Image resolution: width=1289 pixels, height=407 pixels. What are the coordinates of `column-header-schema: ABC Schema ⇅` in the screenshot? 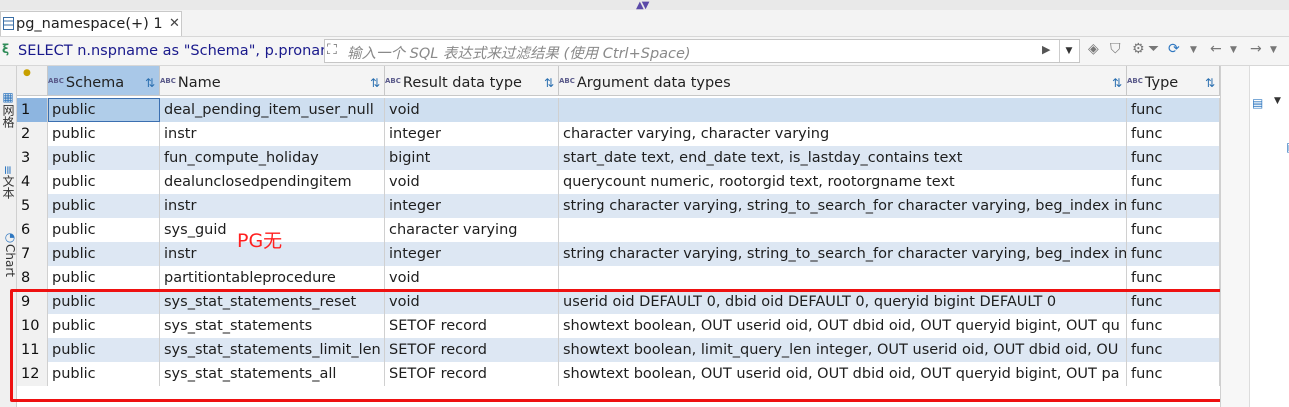 It's located at (104, 81).